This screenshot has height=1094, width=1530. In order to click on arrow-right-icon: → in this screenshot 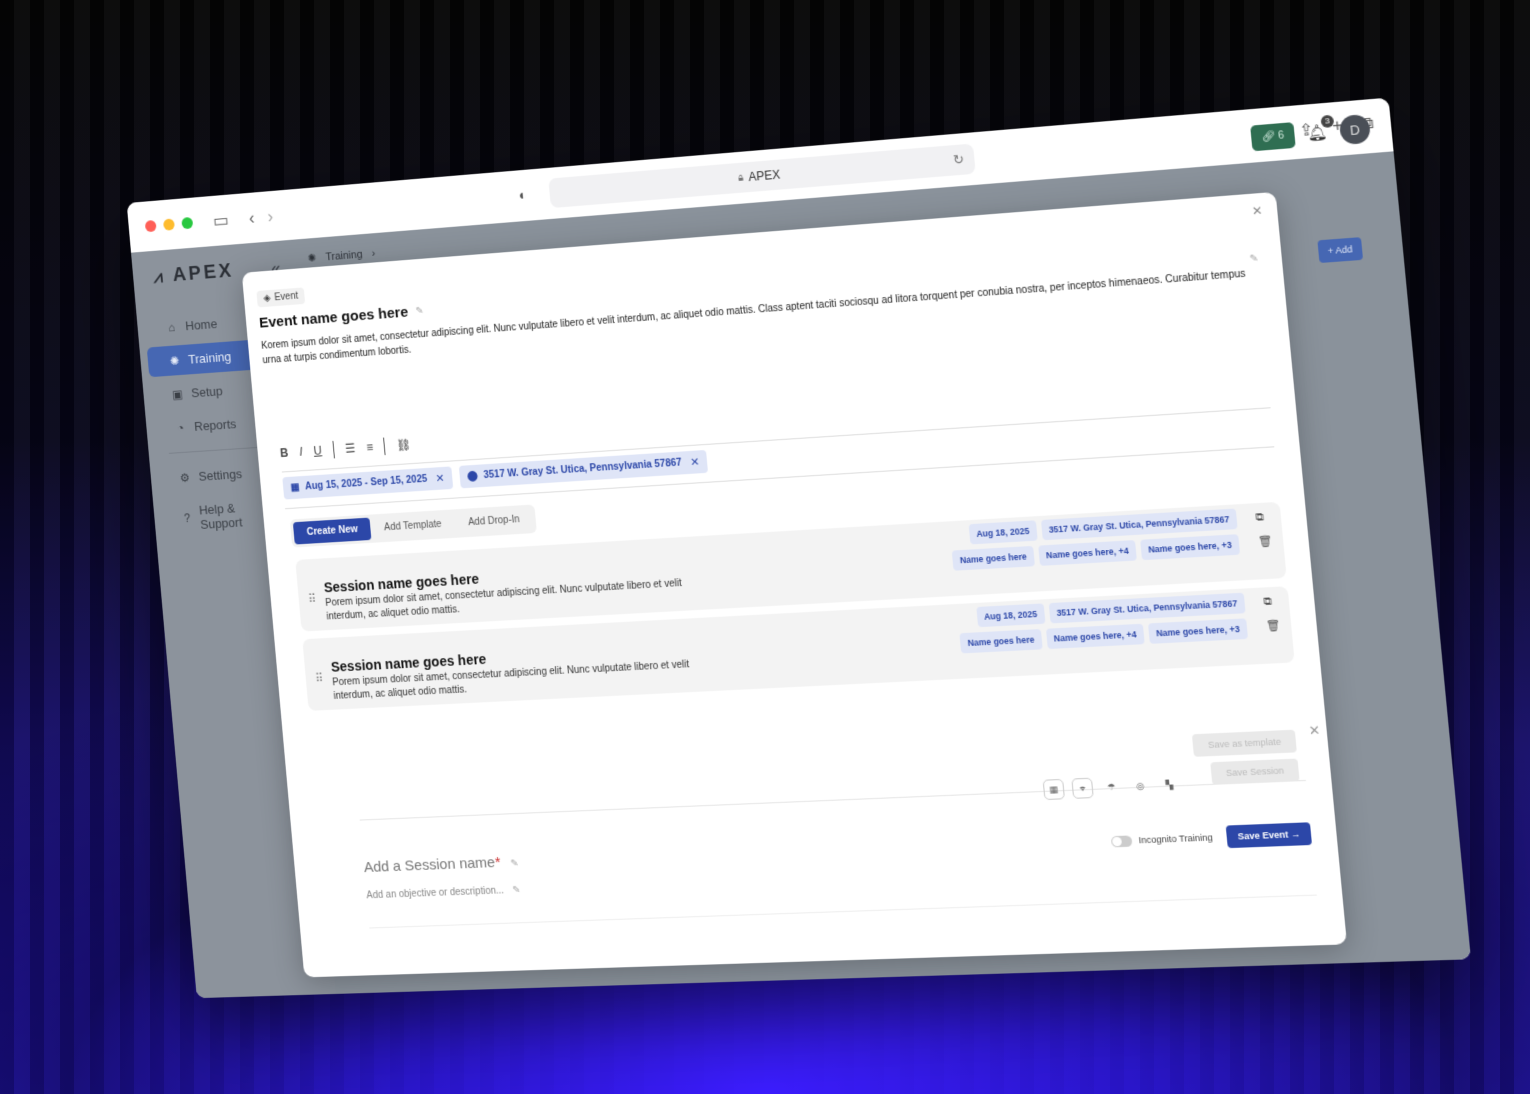, I will do `click(1295, 834)`.